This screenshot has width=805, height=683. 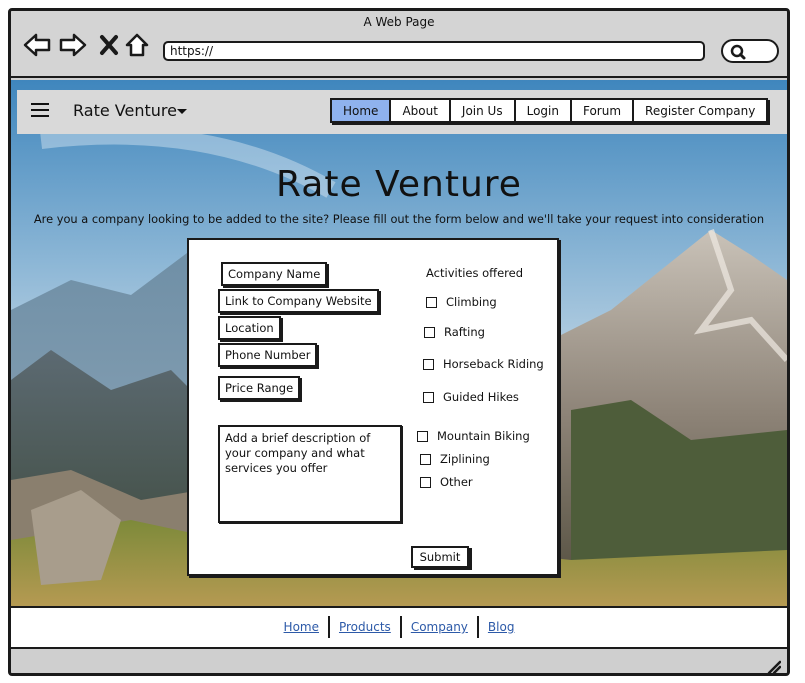 I want to click on activity-guided-hikes: Guided Hikes, so click(x=471, y=397).